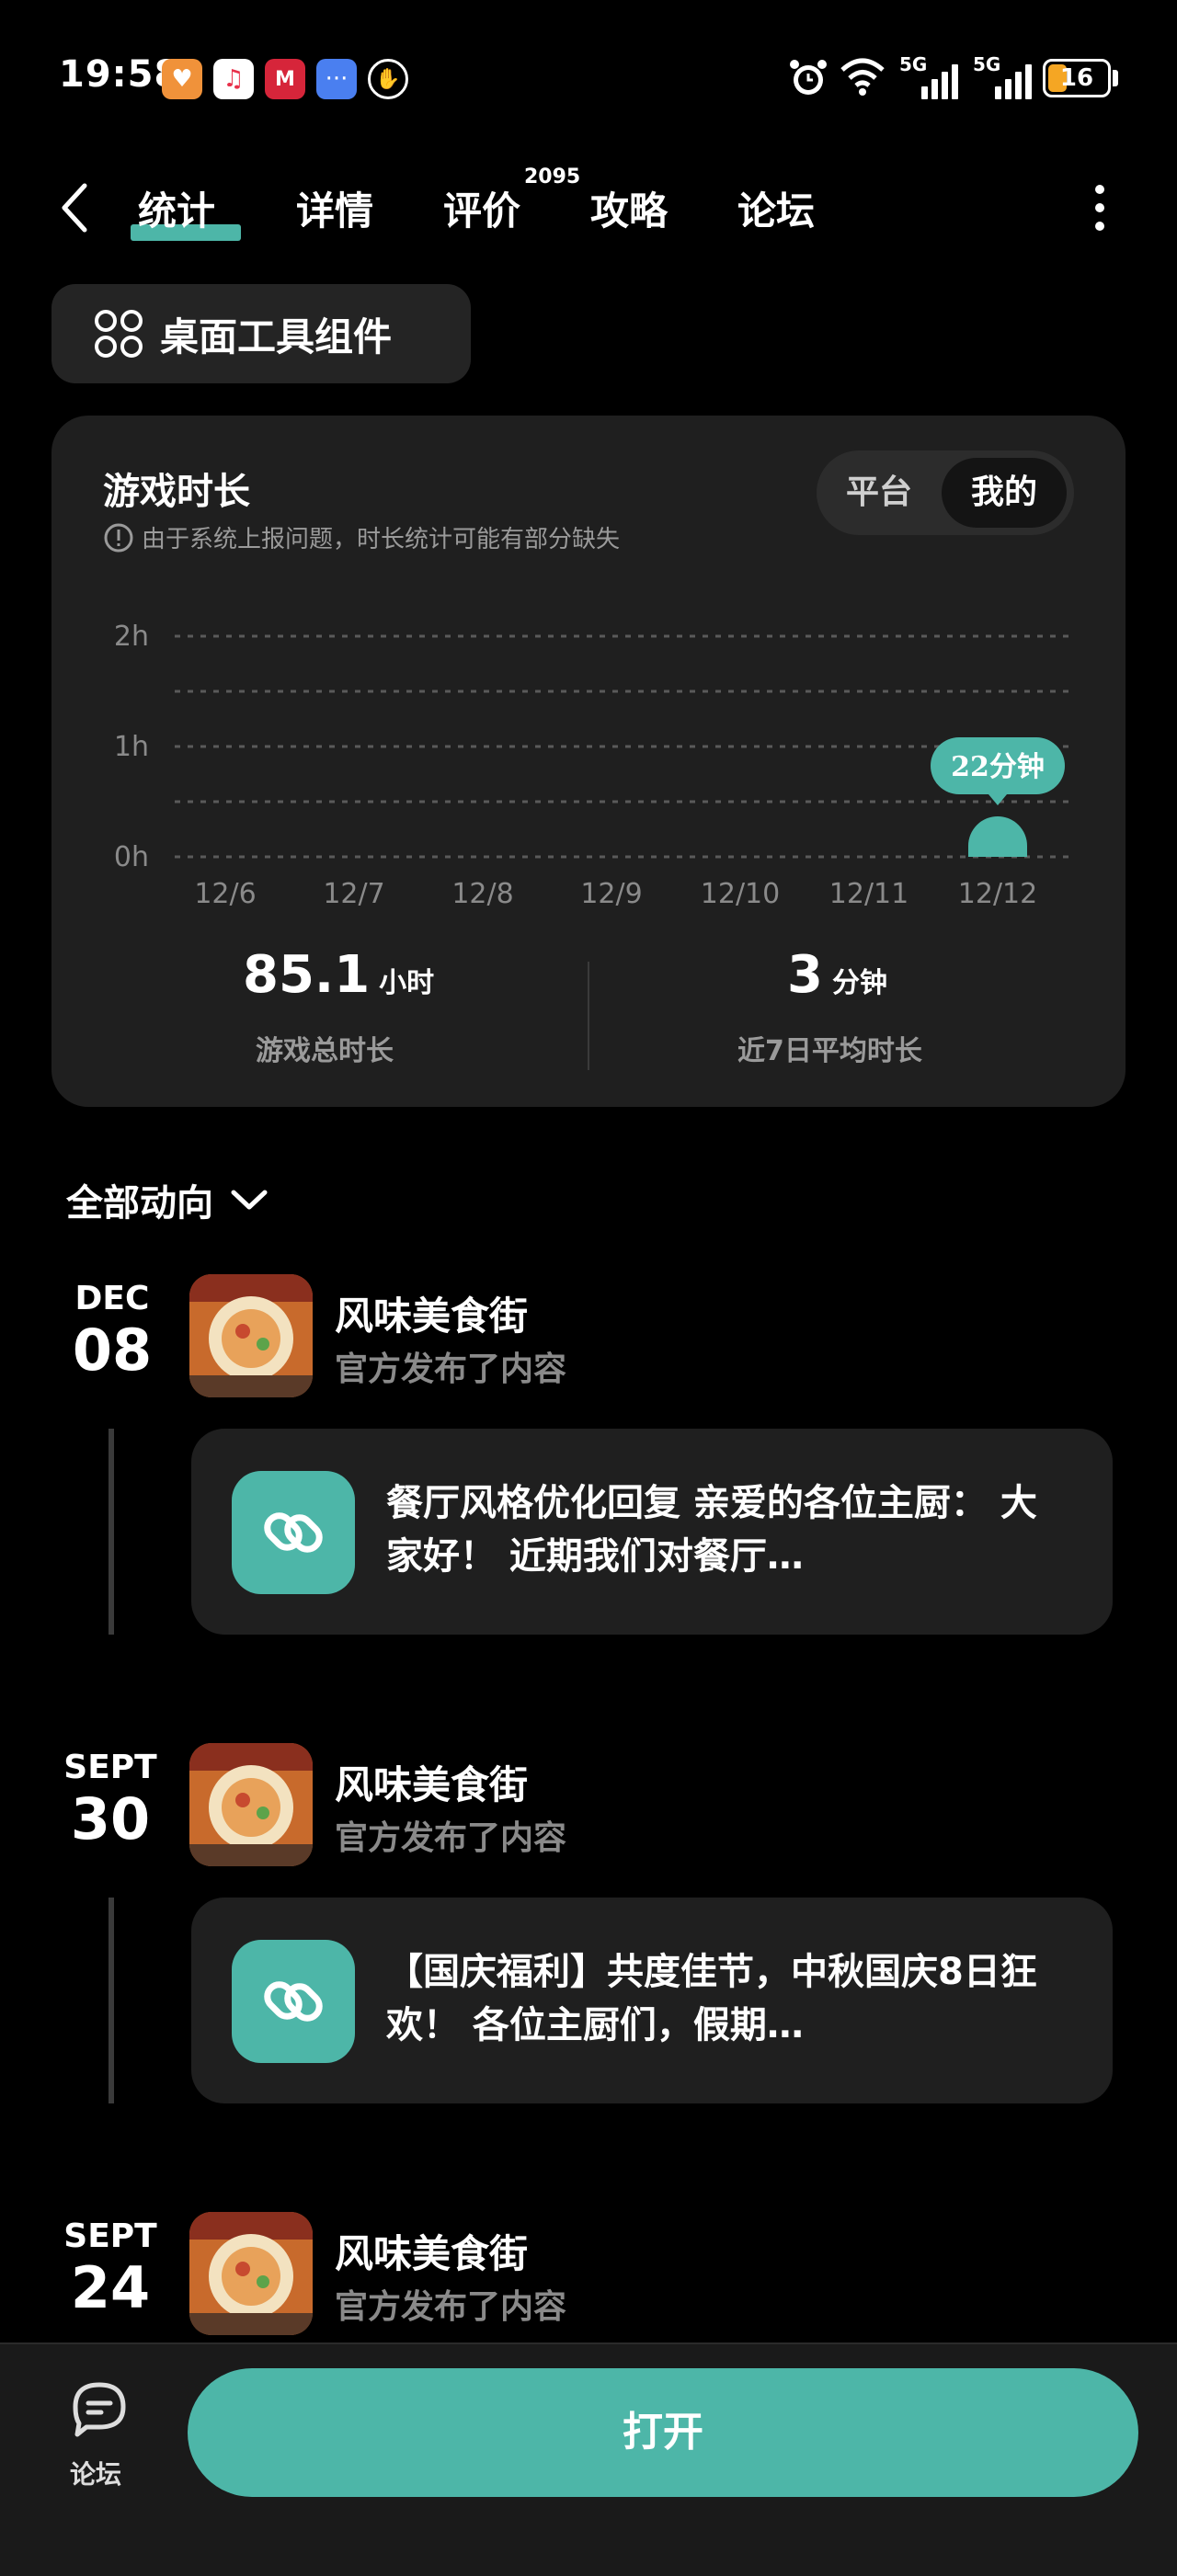 This screenshot has width=1177, height=2576. What do you see at coordinates (997, 799) in the screenshot?
I see `chart-tooltip-pointer` at bounding box center [997, 799].